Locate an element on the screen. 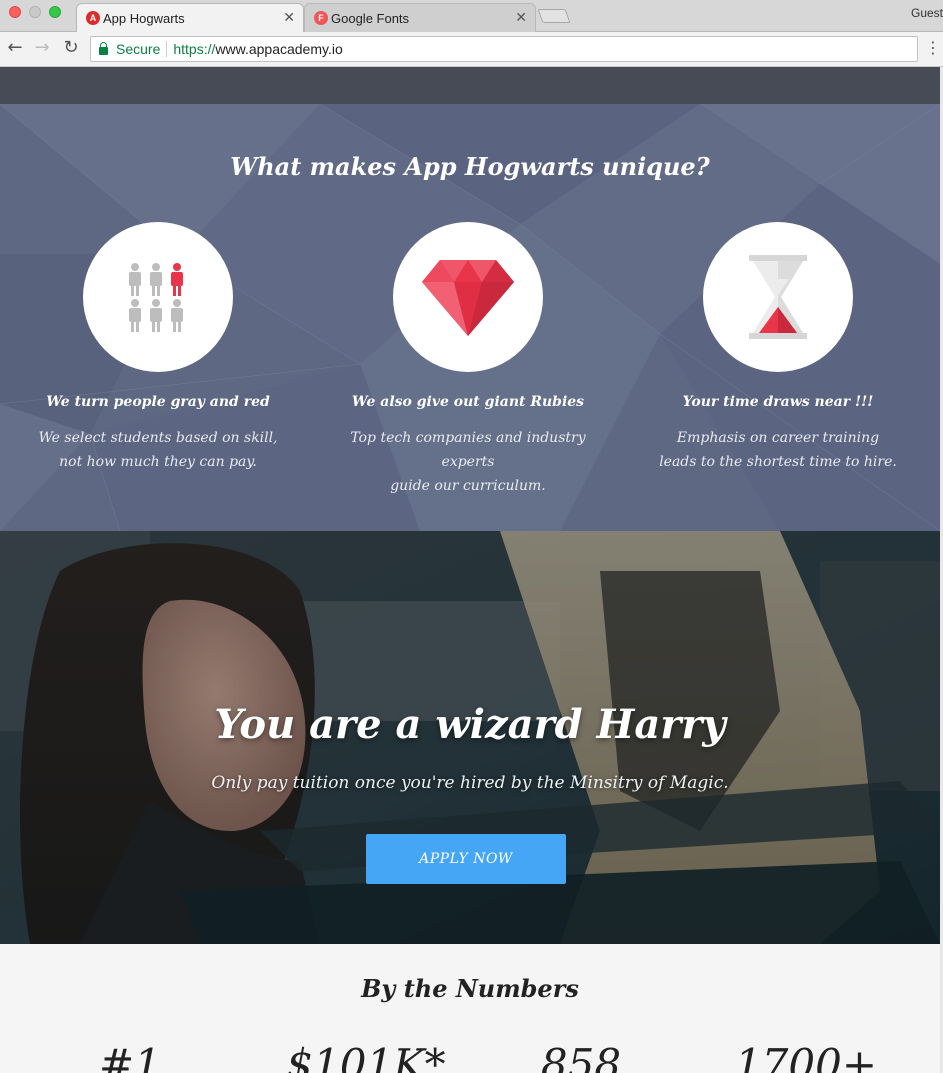 The image size is (943, 1073). stat-value: #1 is located at coordinates (130, 1056).